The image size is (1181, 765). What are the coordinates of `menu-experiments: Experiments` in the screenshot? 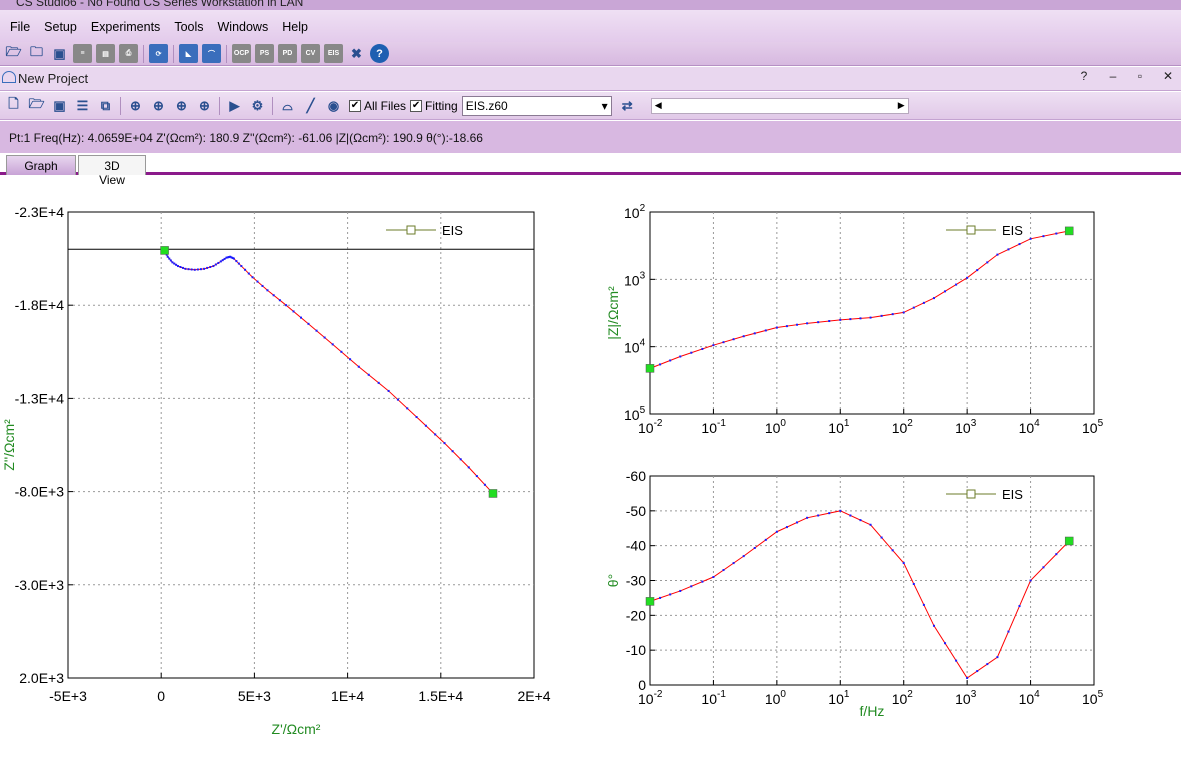 It's located at (126, 26).